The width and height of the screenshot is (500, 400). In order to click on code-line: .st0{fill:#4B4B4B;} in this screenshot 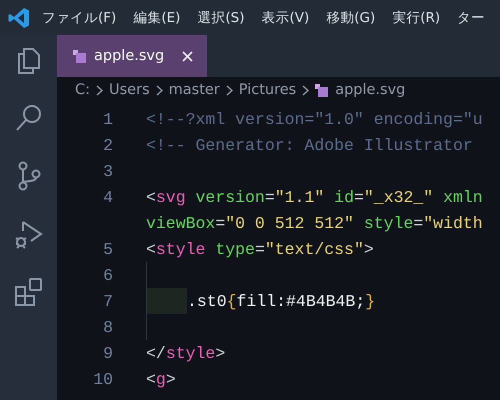, I will do `click(281, 301)`.